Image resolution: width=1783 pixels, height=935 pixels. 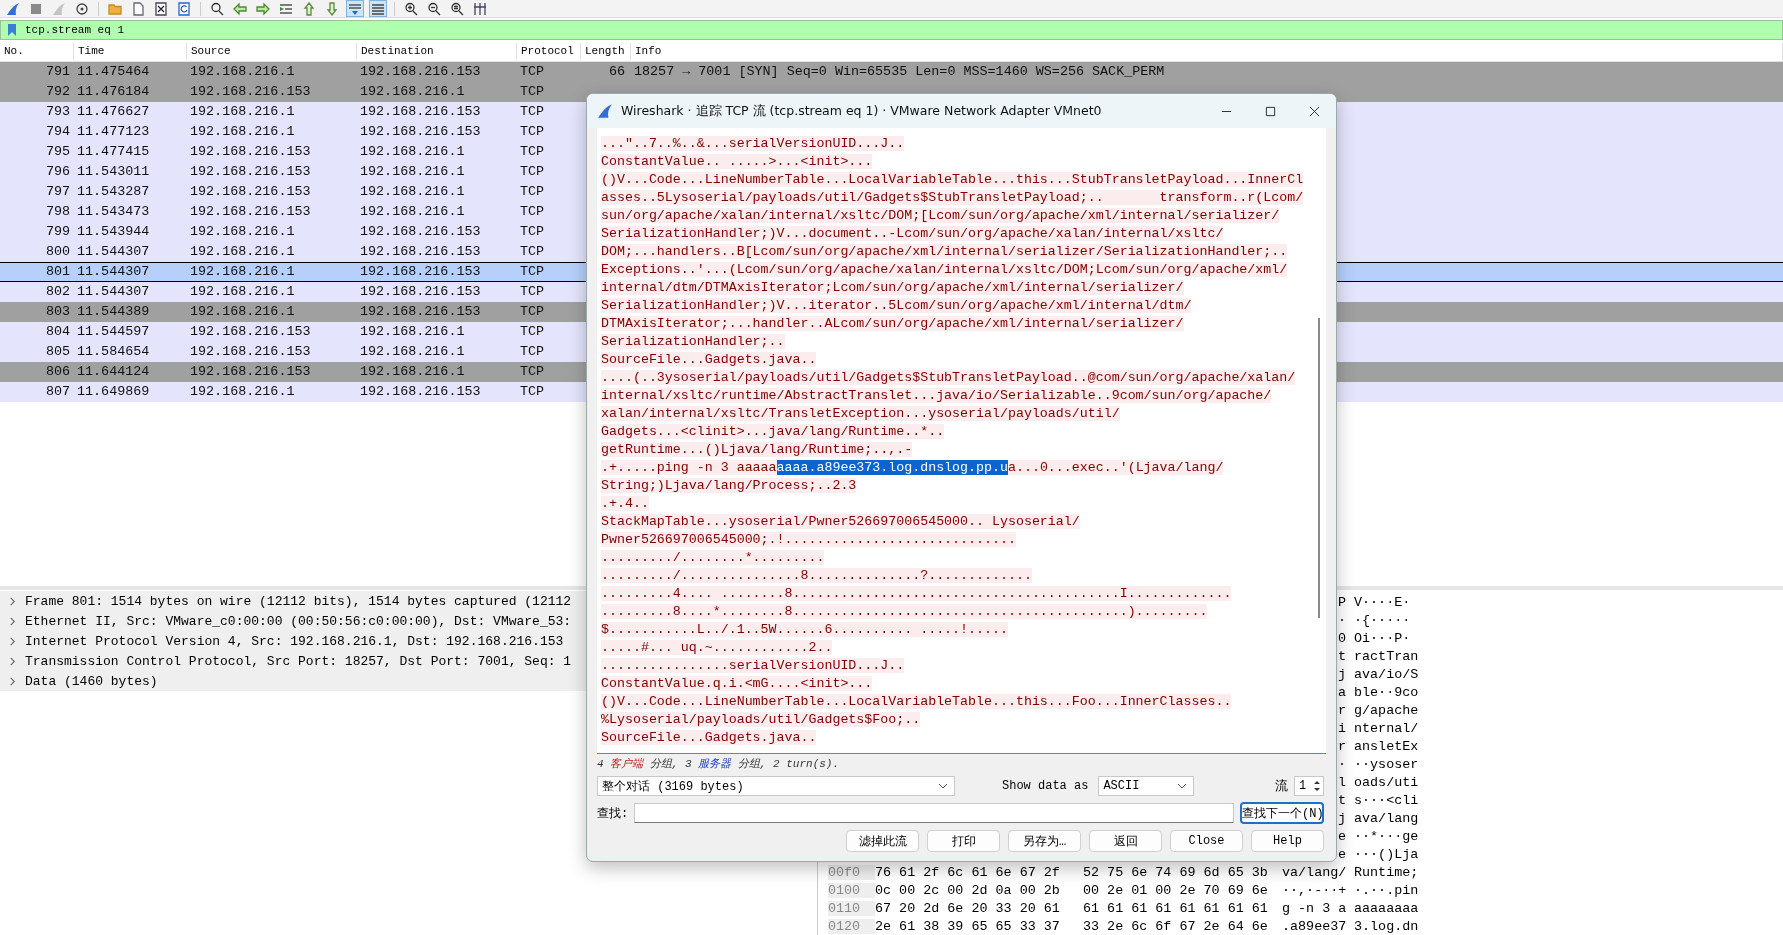 I want to click on table-cell-text: 807, so click(x=57, y=392).